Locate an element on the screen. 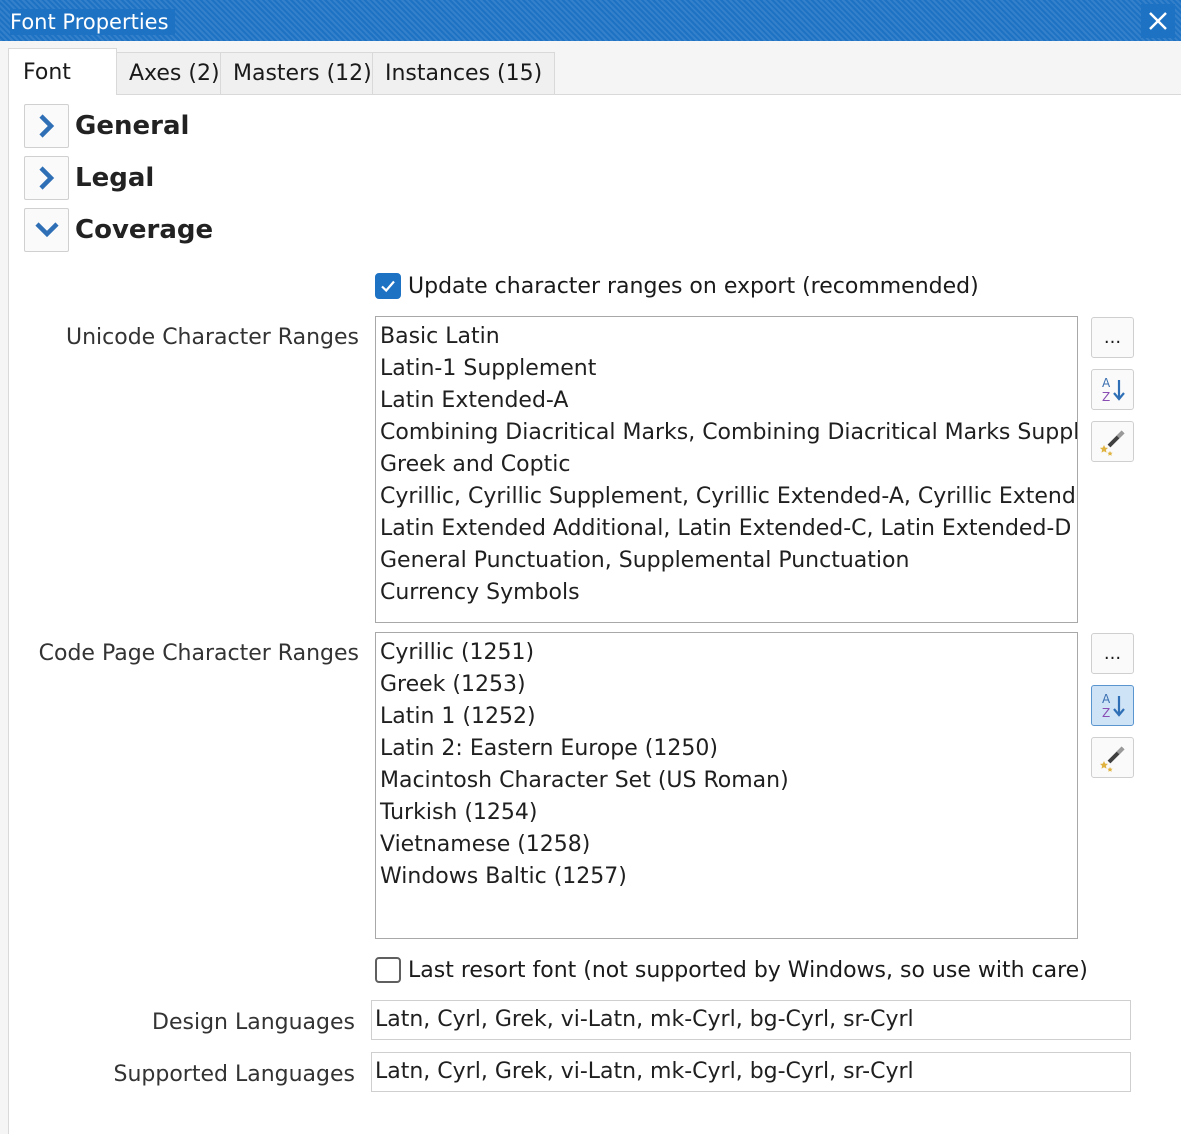 The image size is (1181, 1134). list-item: Greek (1253) is located at coordinates (728, 685).